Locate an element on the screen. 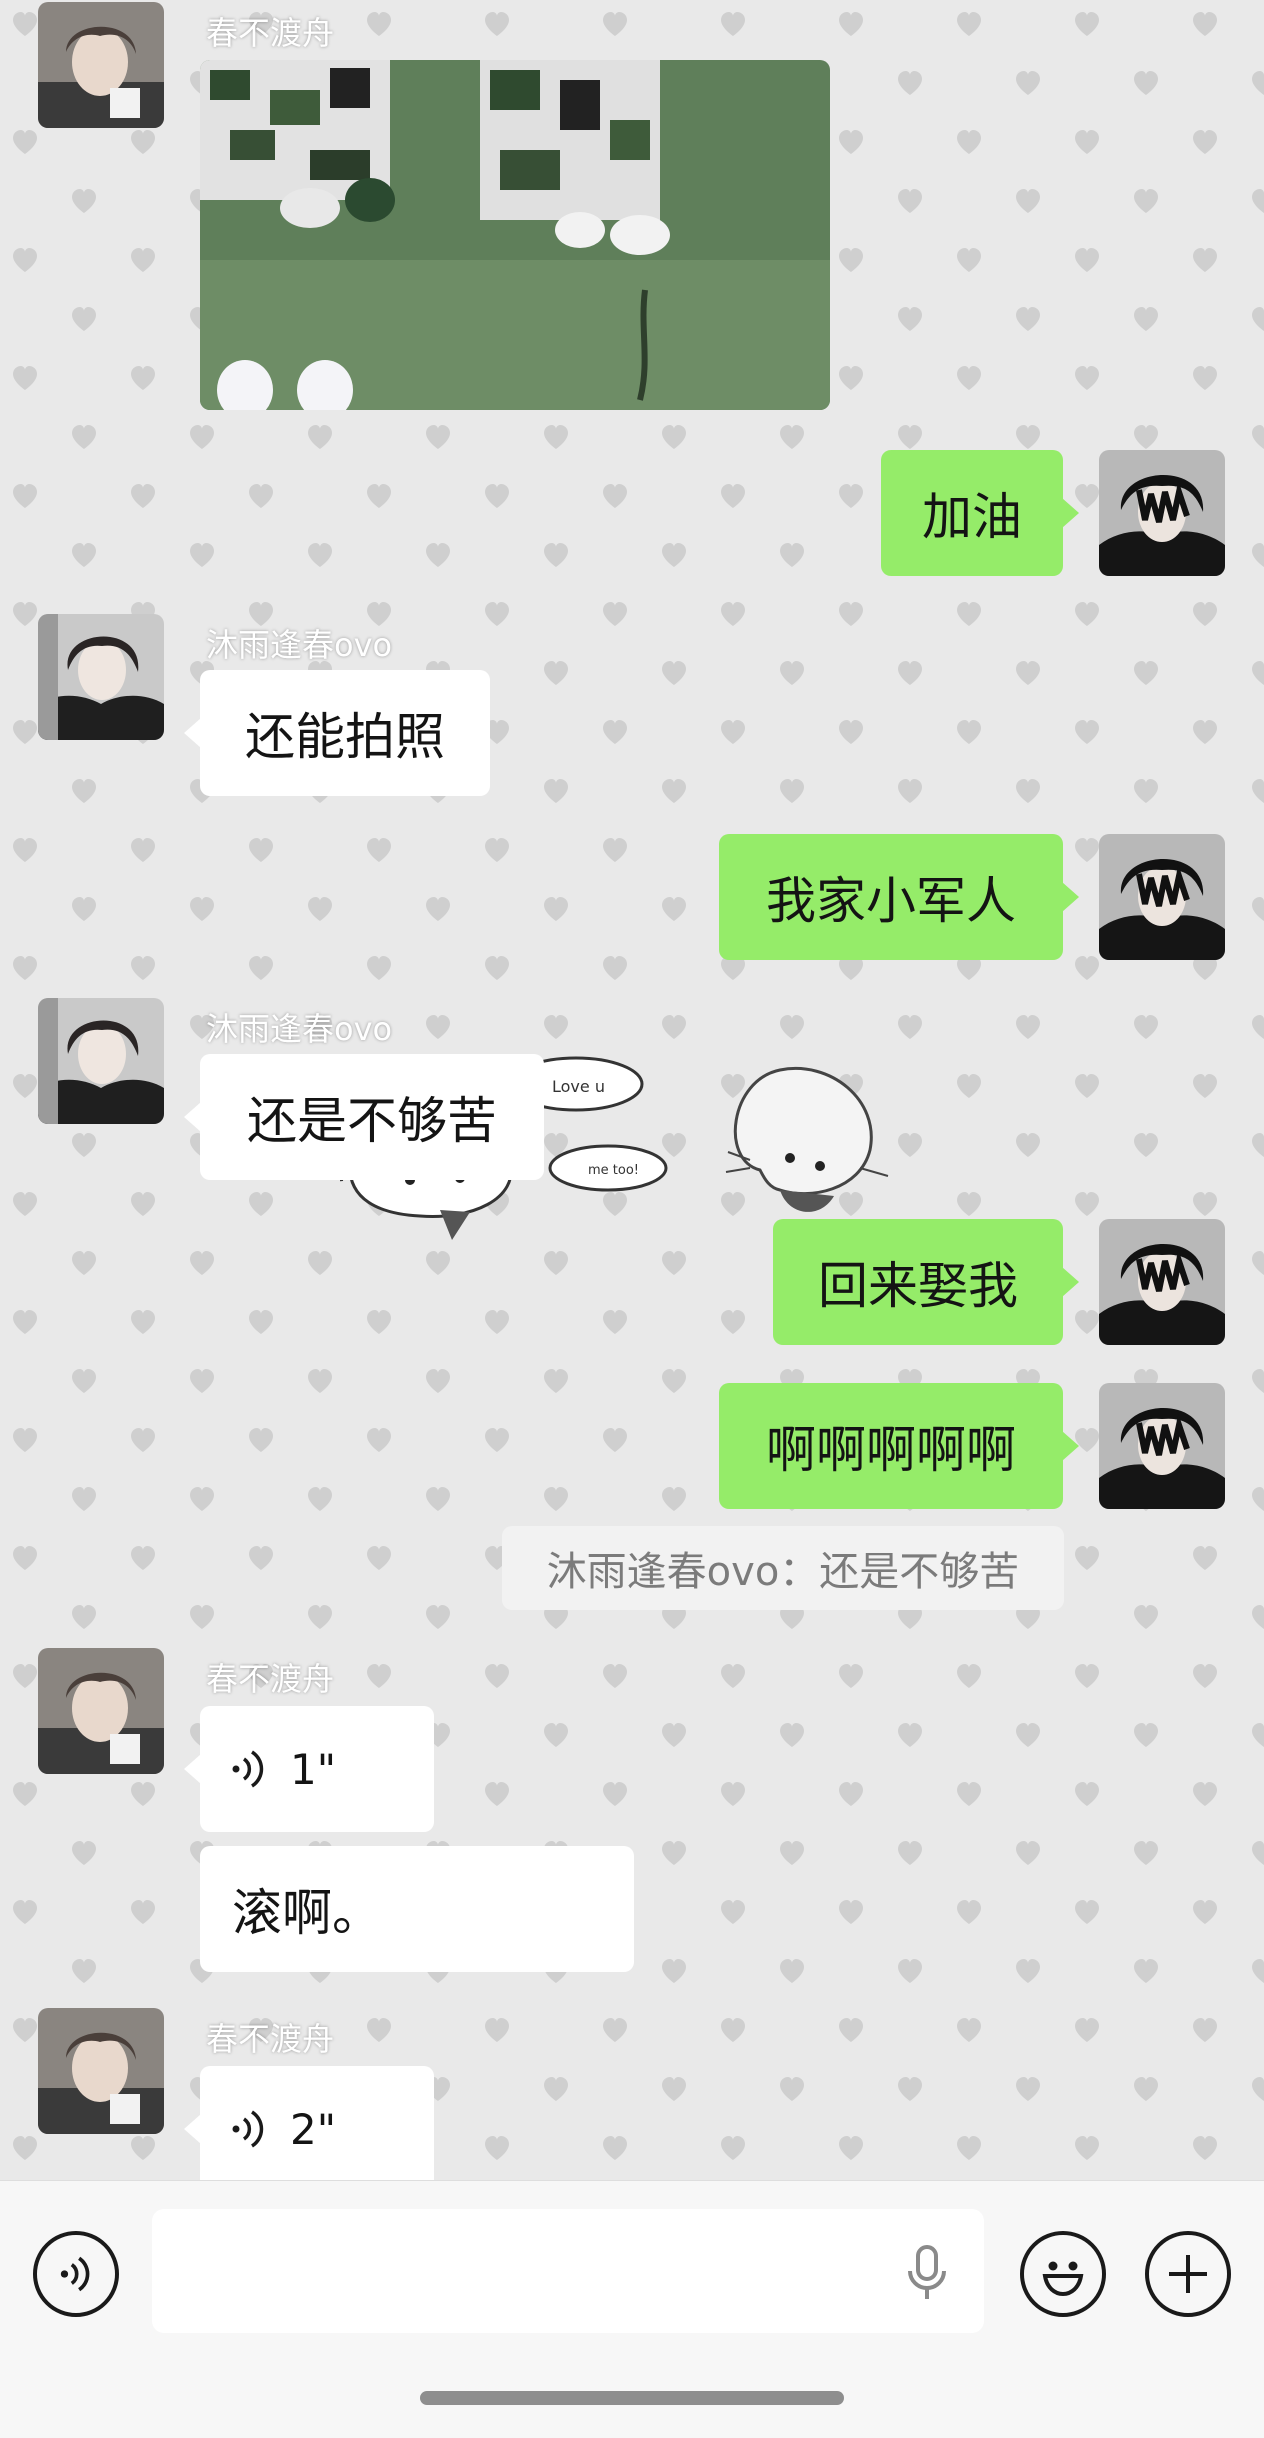 This screenshot has height=2438, width=1264. emoji-icon is located at coordinates (1063, 2279).